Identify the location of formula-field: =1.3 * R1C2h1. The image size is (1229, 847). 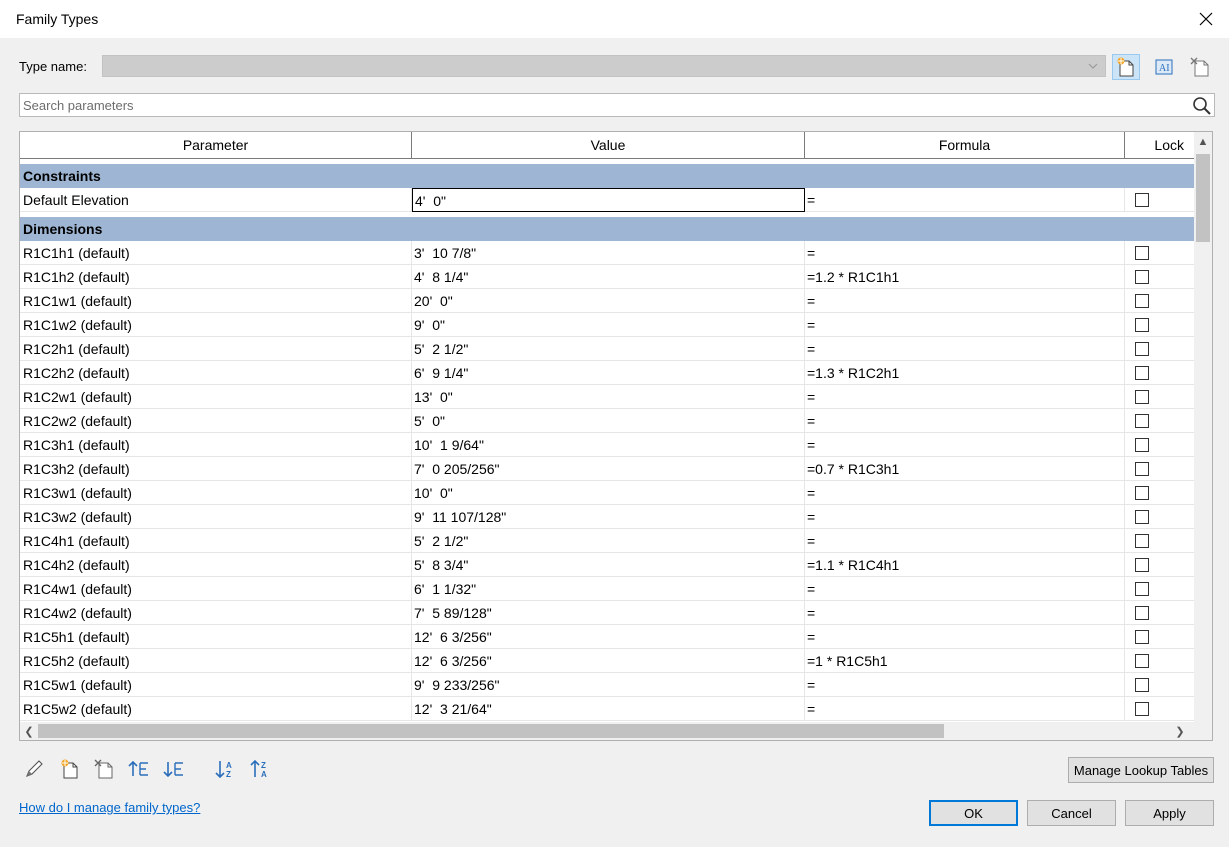
(965, 373).